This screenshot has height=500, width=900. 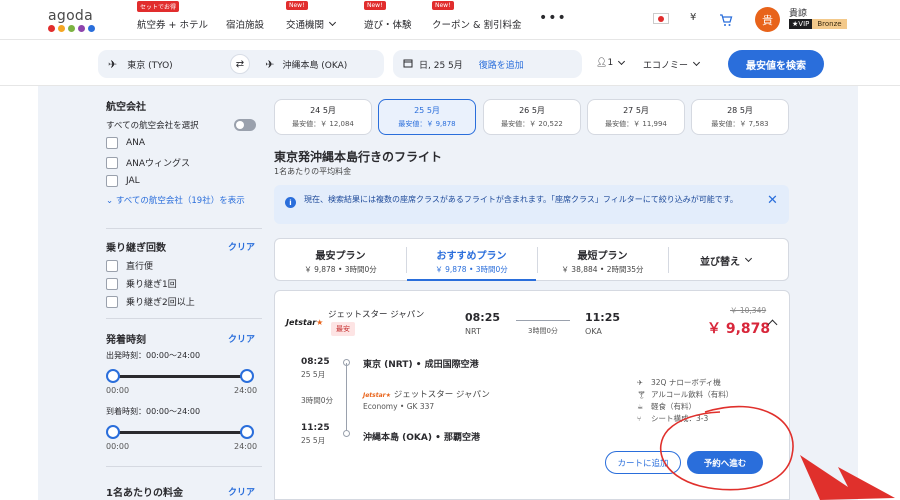 What do you see at coordinates (332, 22) in the screenshot?
I see `chevron-down-icon` at bounding box center [332, 22].